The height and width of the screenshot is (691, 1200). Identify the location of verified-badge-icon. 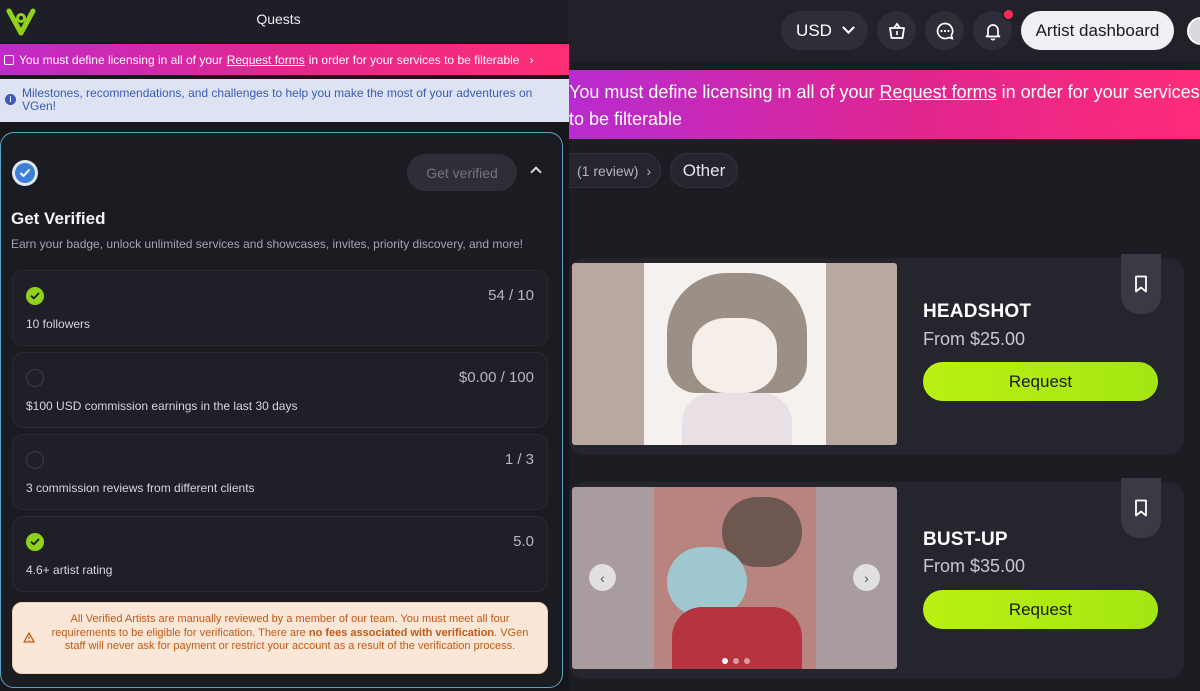
(25, 173).